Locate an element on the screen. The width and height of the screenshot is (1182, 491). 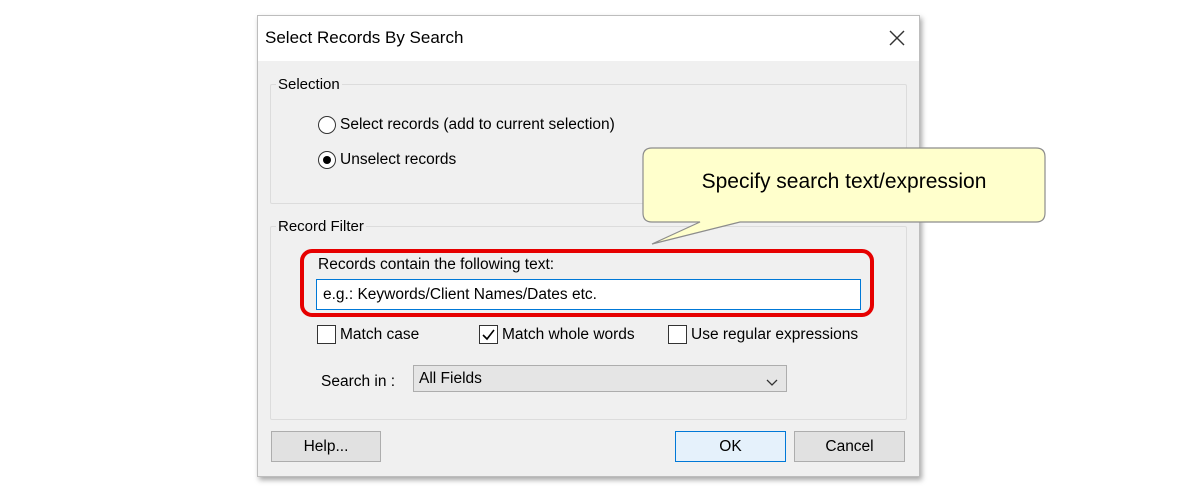
selection-group-label: Selection is located at coordinates (309, 84).